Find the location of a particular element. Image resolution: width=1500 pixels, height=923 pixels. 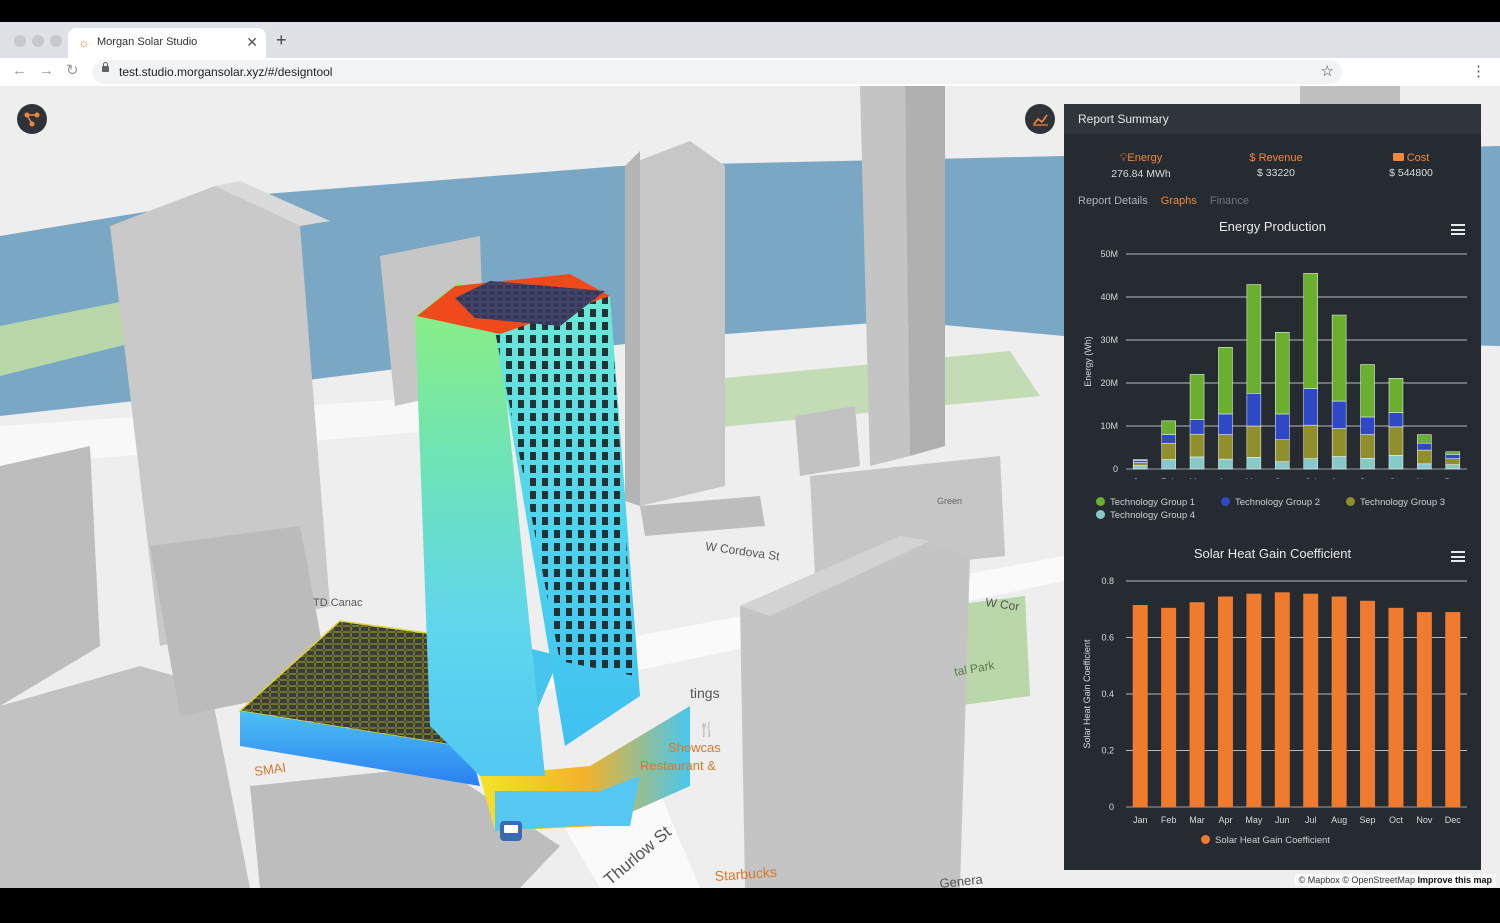

legend-item: Technology Group 1 is located at coordinates (1145, 502).